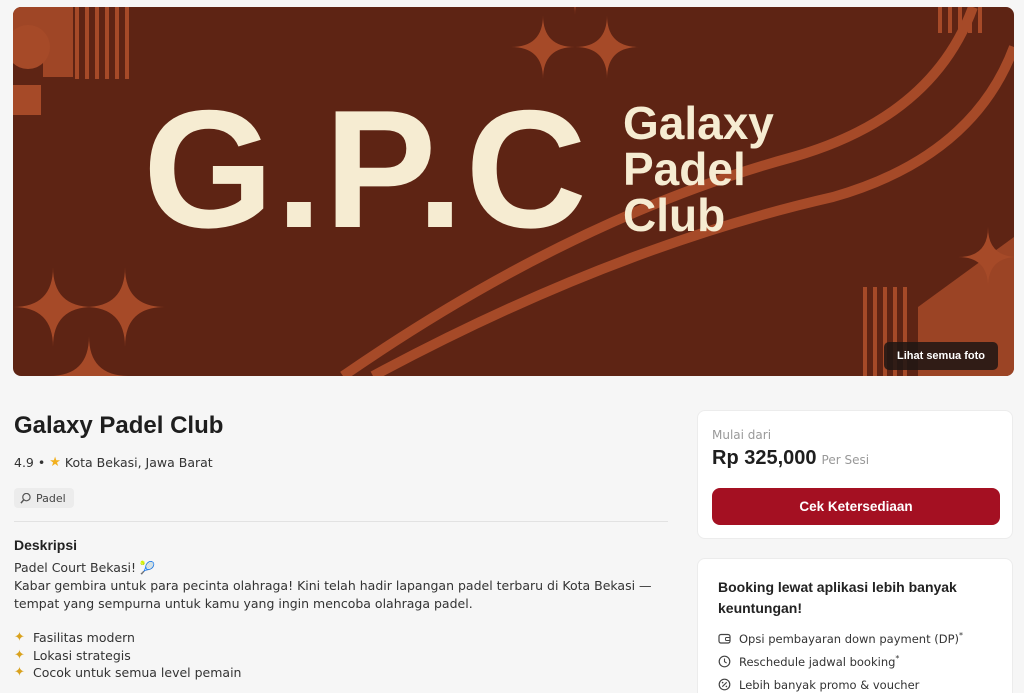  I want to click on description-headline: Padel Court Bekasi! 🎾, so click(85, 567).